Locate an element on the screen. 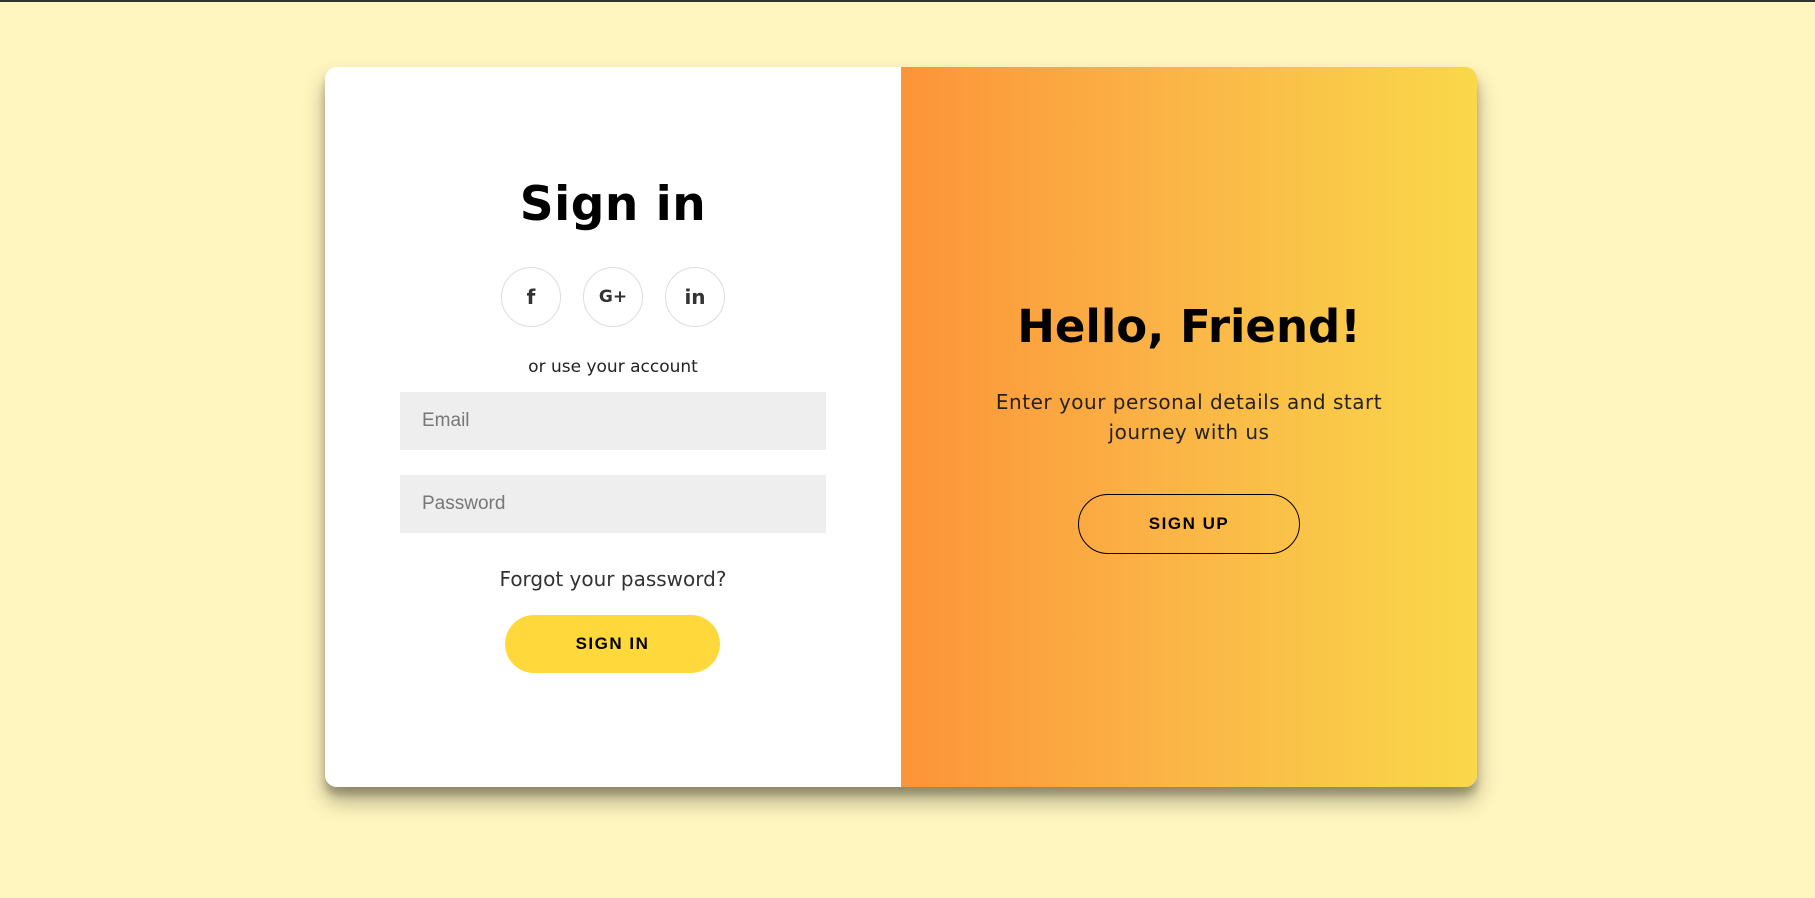 The image size is (1815, 898). alt-signin-text: or use your account is located at coordinates (613, 367).